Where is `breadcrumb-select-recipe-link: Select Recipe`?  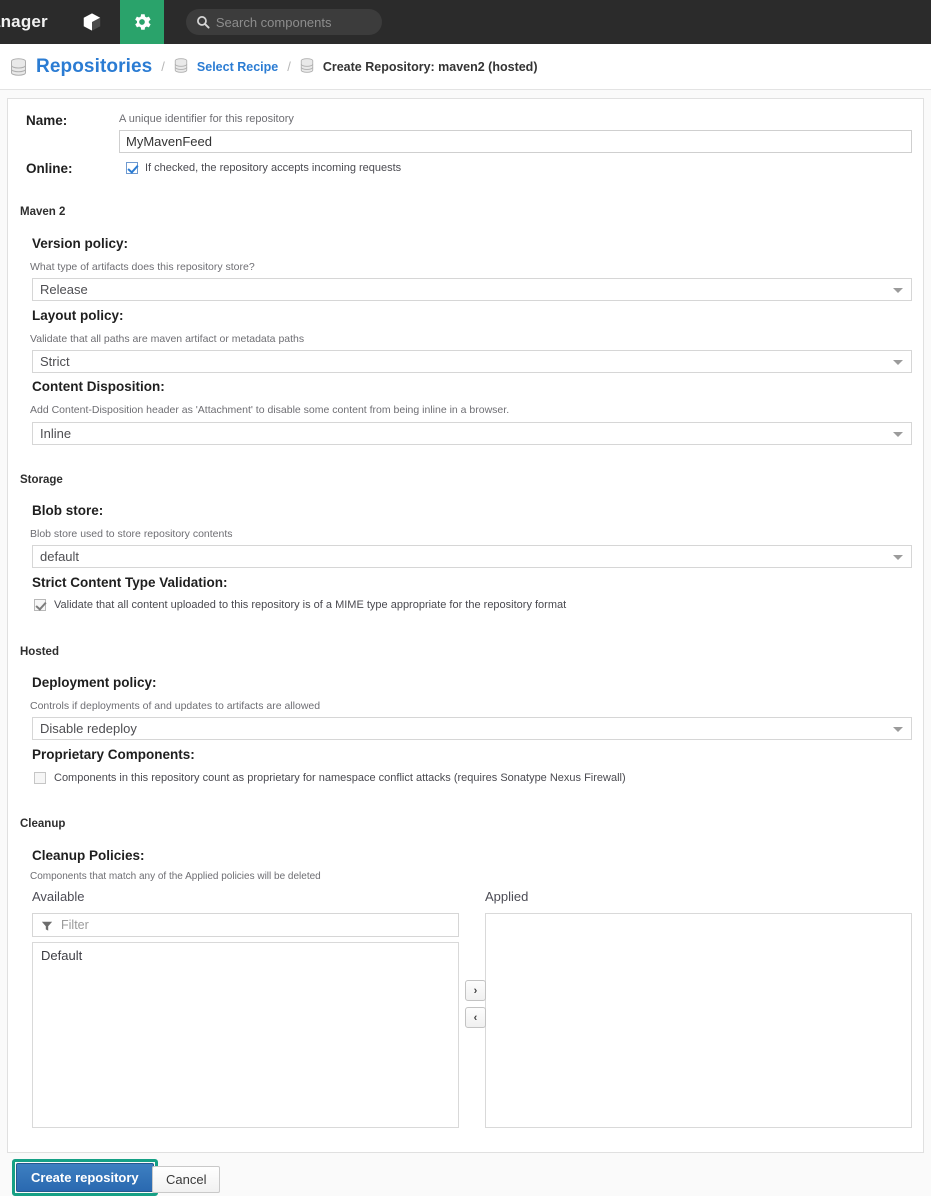 breadcrumb-select-recipe-link: Select Recipe is located at coordinates (237, 67).